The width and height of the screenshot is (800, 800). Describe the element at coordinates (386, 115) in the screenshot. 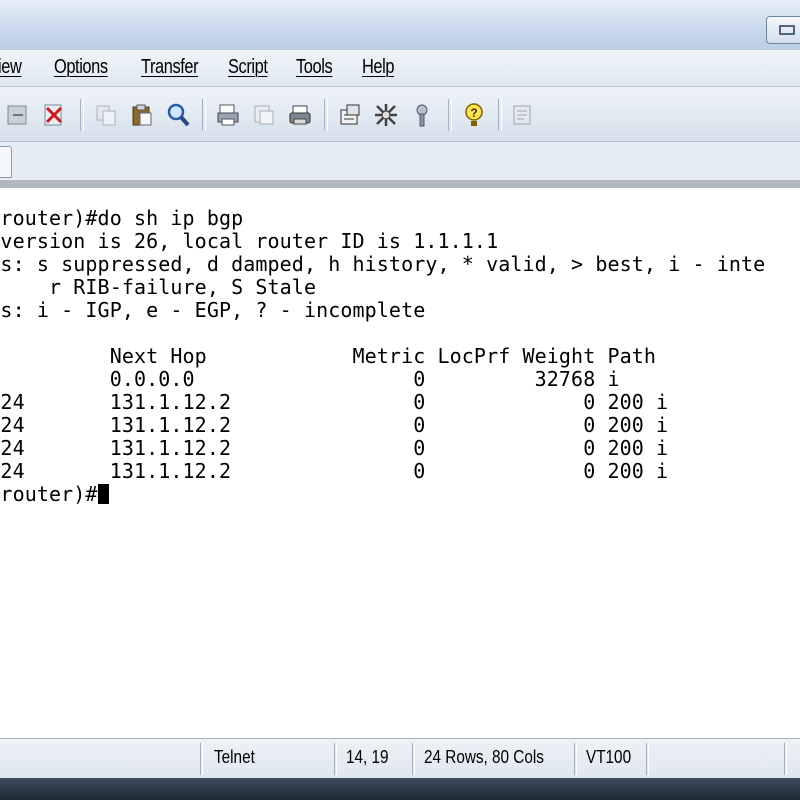

I see `keymap-icon` at that location.